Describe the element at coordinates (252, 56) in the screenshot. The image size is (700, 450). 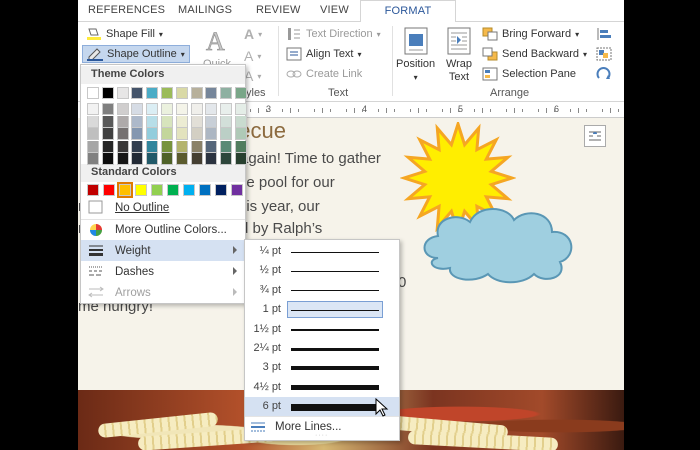
I see `text-outline-button: A ▾` at that location.